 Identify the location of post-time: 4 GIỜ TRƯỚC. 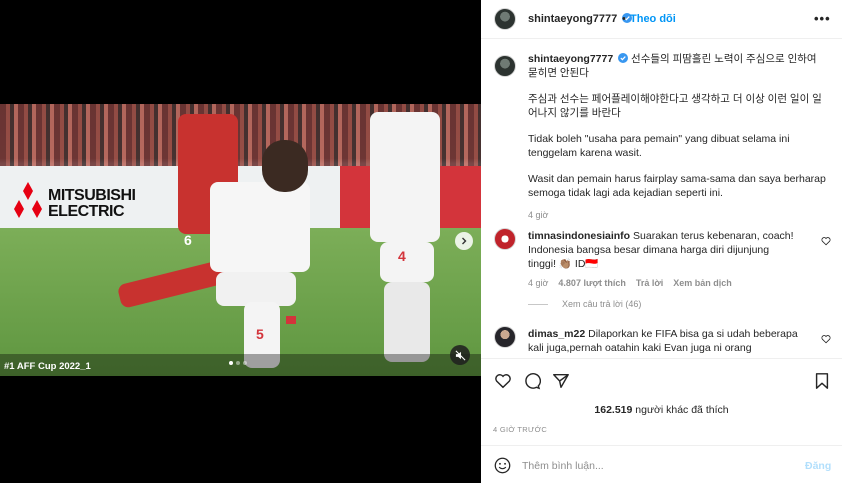
(520, 429).